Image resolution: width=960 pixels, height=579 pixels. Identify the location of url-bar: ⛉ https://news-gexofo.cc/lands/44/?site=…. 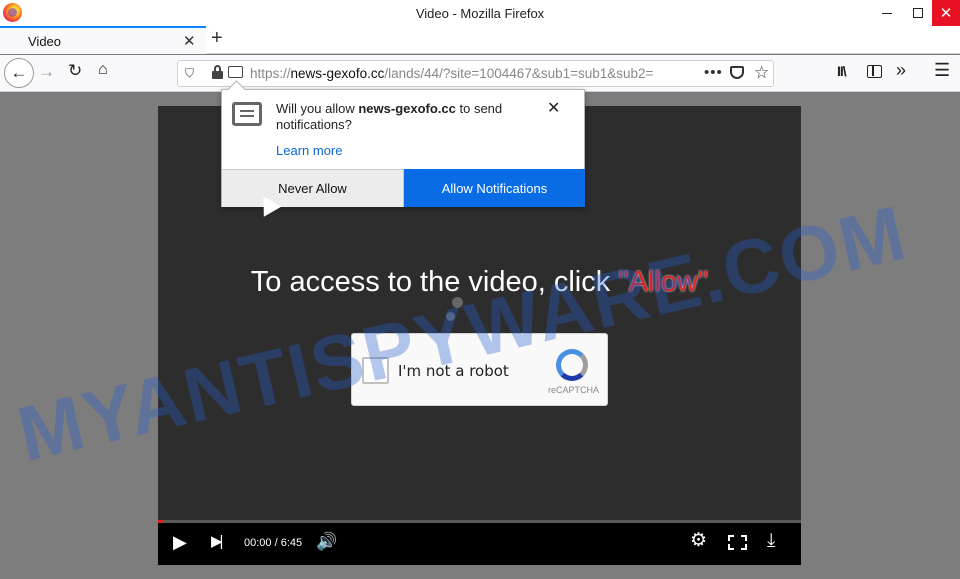
(475, 73).